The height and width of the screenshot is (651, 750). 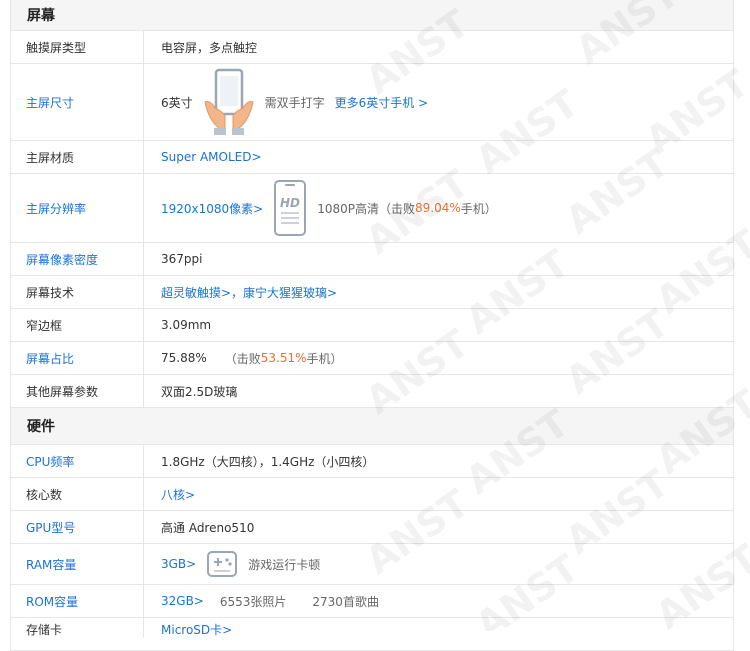 What do you see at coordinates (478, 208) in the screenshot?
I see `resolution-note-suffix: 手机）` at bounding box center [478, 208].